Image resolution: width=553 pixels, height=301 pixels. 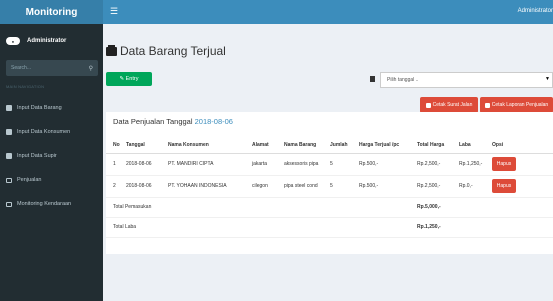 I want to click on cell-konsumen: PT. YOHAAN INDONESIA, so click(x=208, y=186).